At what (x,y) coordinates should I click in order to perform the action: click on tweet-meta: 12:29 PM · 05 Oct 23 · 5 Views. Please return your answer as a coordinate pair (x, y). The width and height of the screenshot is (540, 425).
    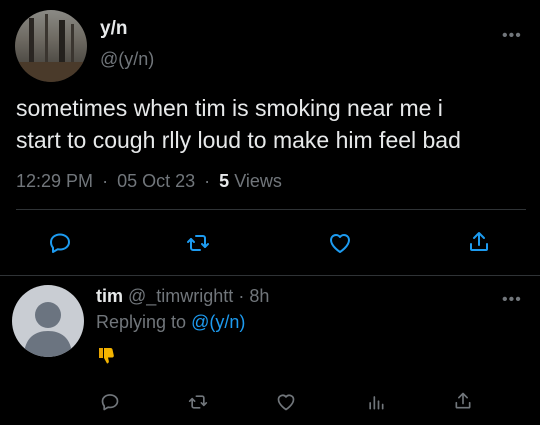
    Looking at the image, I should click on (149, 181).